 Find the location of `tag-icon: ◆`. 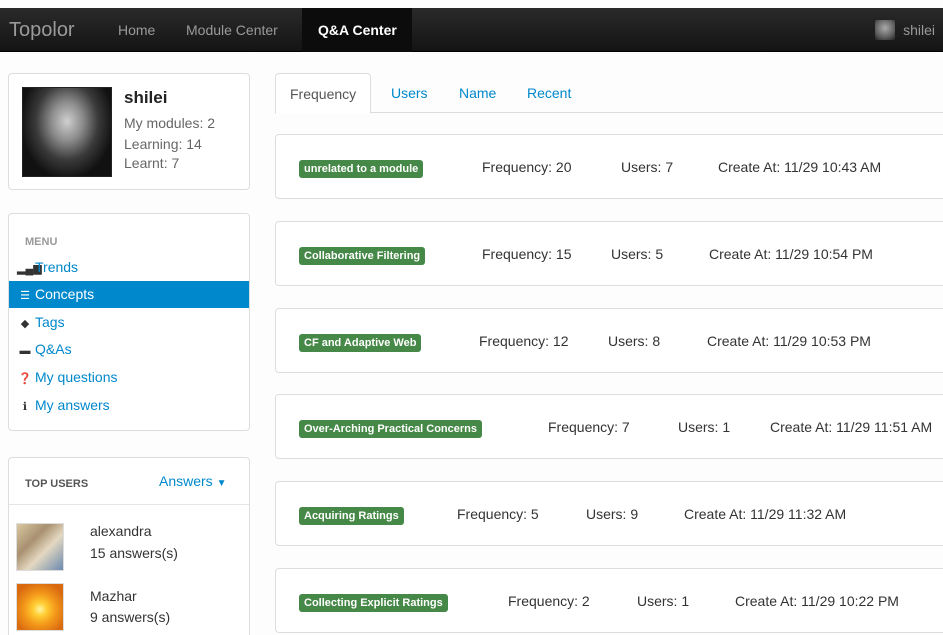

tag-icon: ◆ is located at coordinates (25, 324).